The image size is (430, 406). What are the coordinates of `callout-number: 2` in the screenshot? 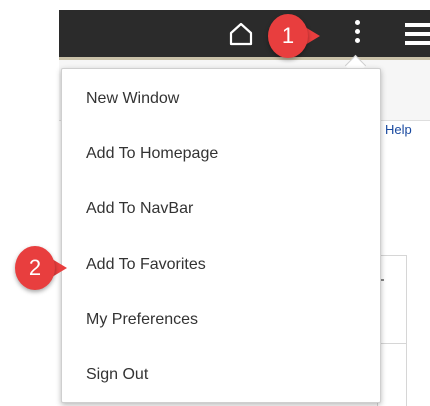 It's located at (35, 268).